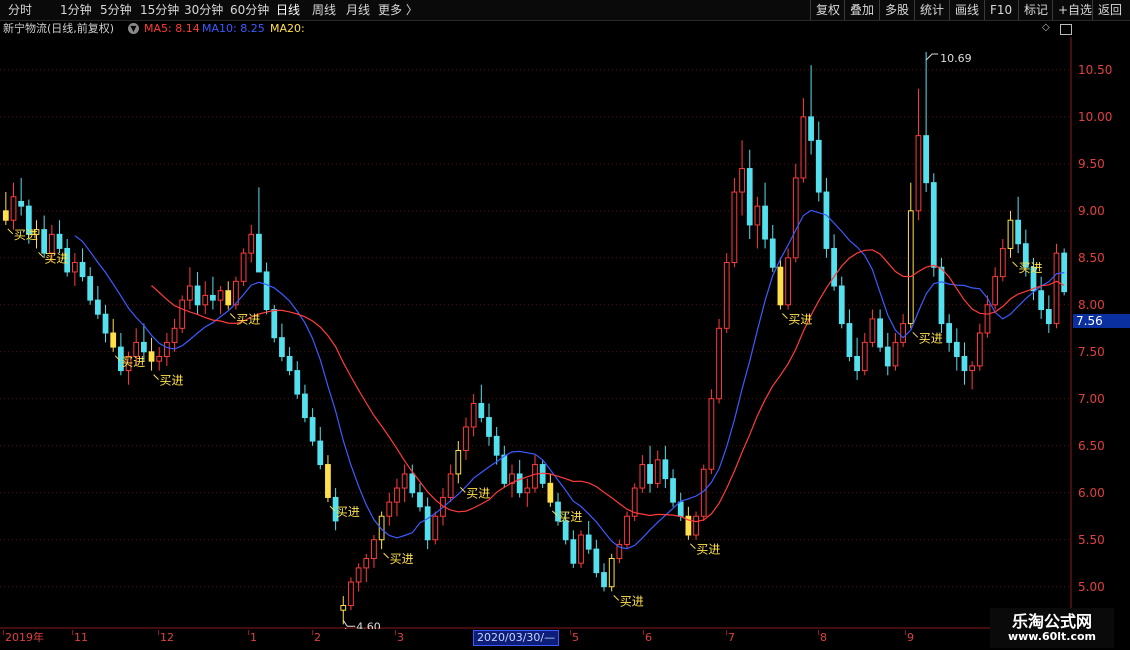 The image size is (1130, 650). What do you see at coordinates (1046, 27) in the screenshot?
I see `diamond-icon: ◇` at bounding box center [1046, 27].